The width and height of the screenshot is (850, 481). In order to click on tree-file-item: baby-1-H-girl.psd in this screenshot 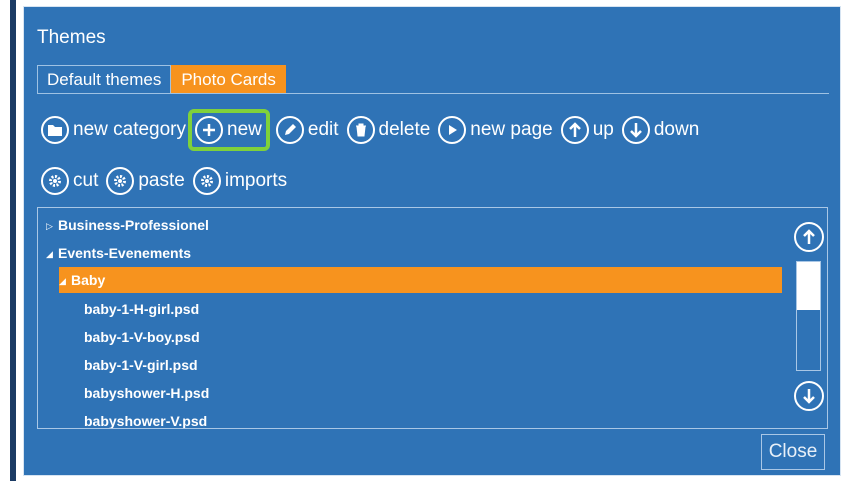, I will do `click(141, 309)`.